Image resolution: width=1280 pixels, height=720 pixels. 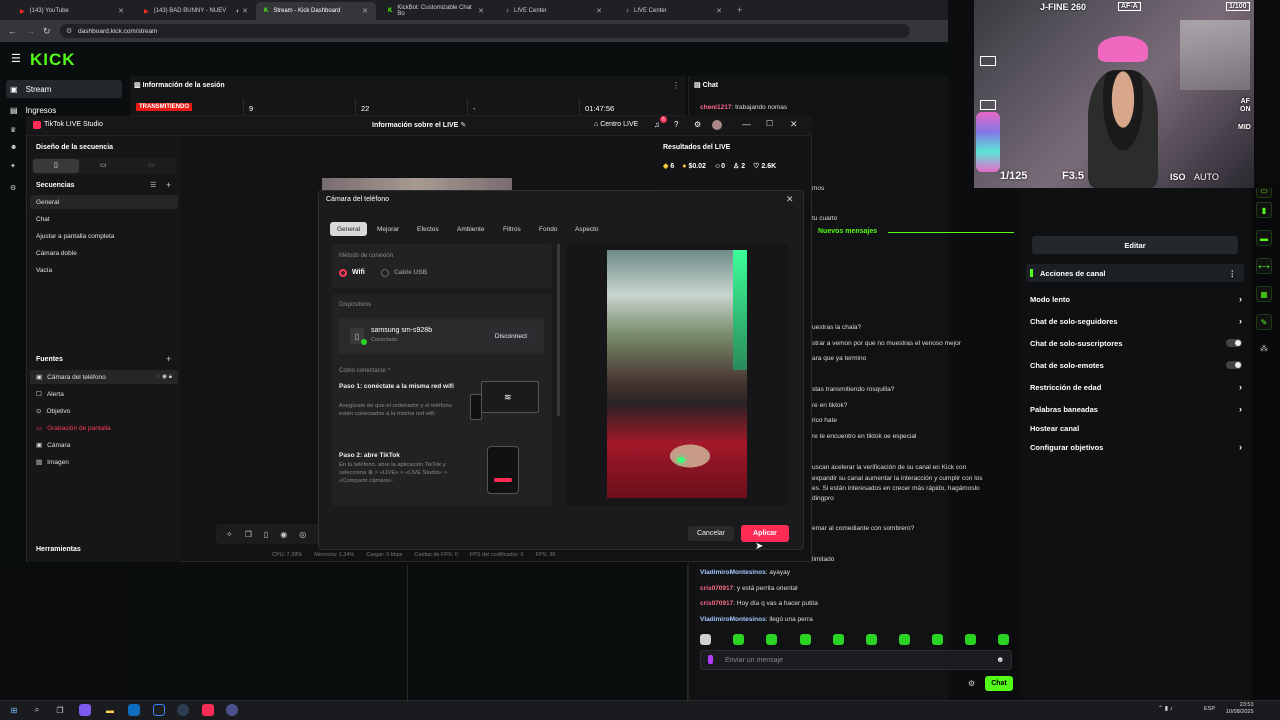 What do you see at coordinates (711, 533) in the screenshot?
I see `cancel-button: Cancelar` at bounding box center [711, 533].